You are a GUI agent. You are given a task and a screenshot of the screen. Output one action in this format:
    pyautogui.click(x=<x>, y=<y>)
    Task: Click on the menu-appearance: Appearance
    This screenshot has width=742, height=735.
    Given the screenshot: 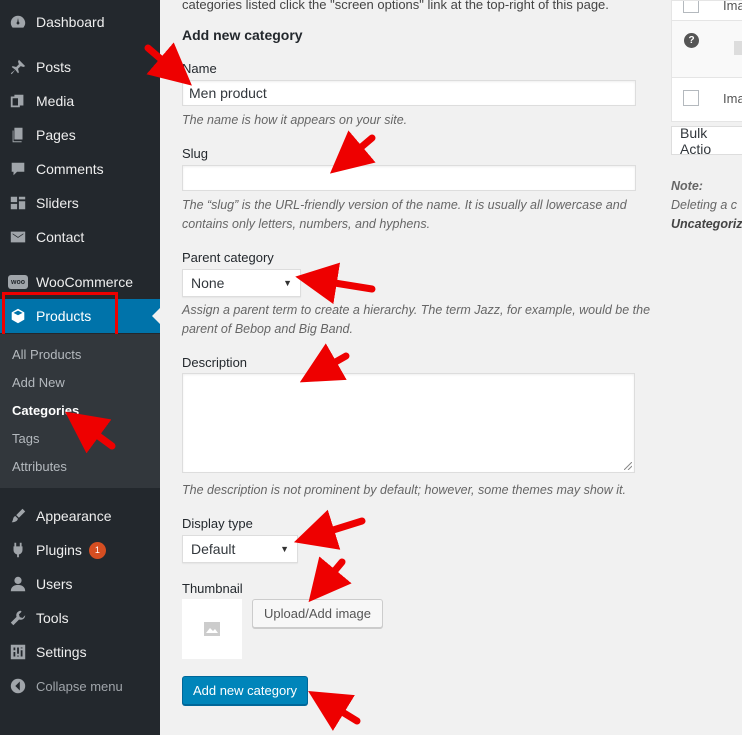 What is the action you would take?
    pyautogui.click(x=80, y=516)
    